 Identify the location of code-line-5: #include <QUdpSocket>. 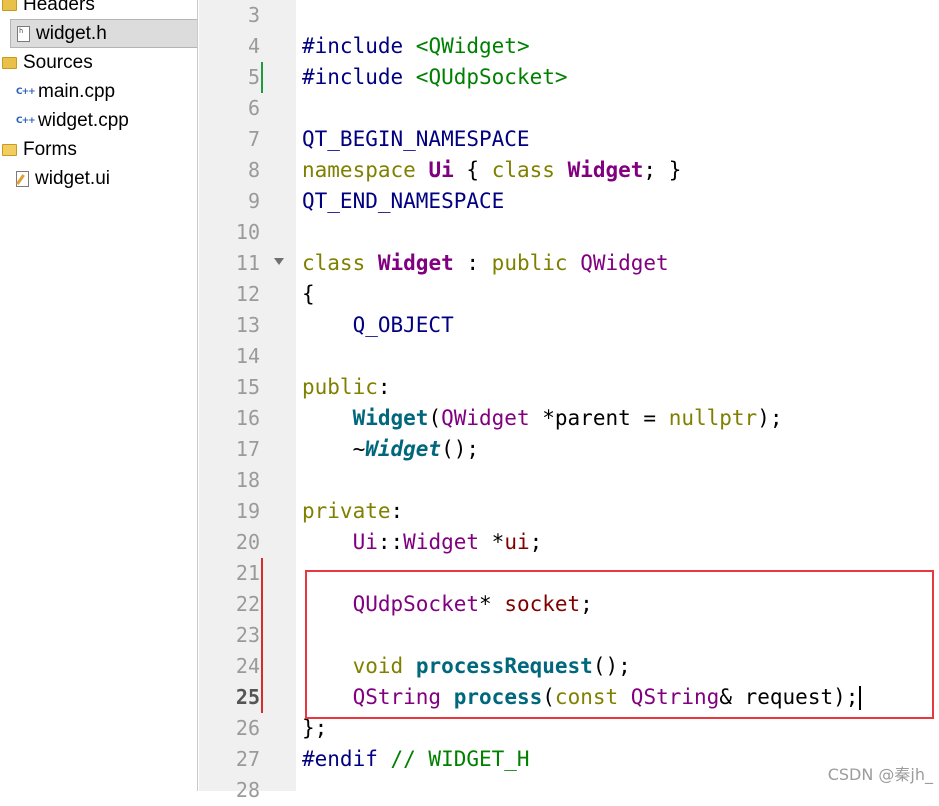
(435, 77).